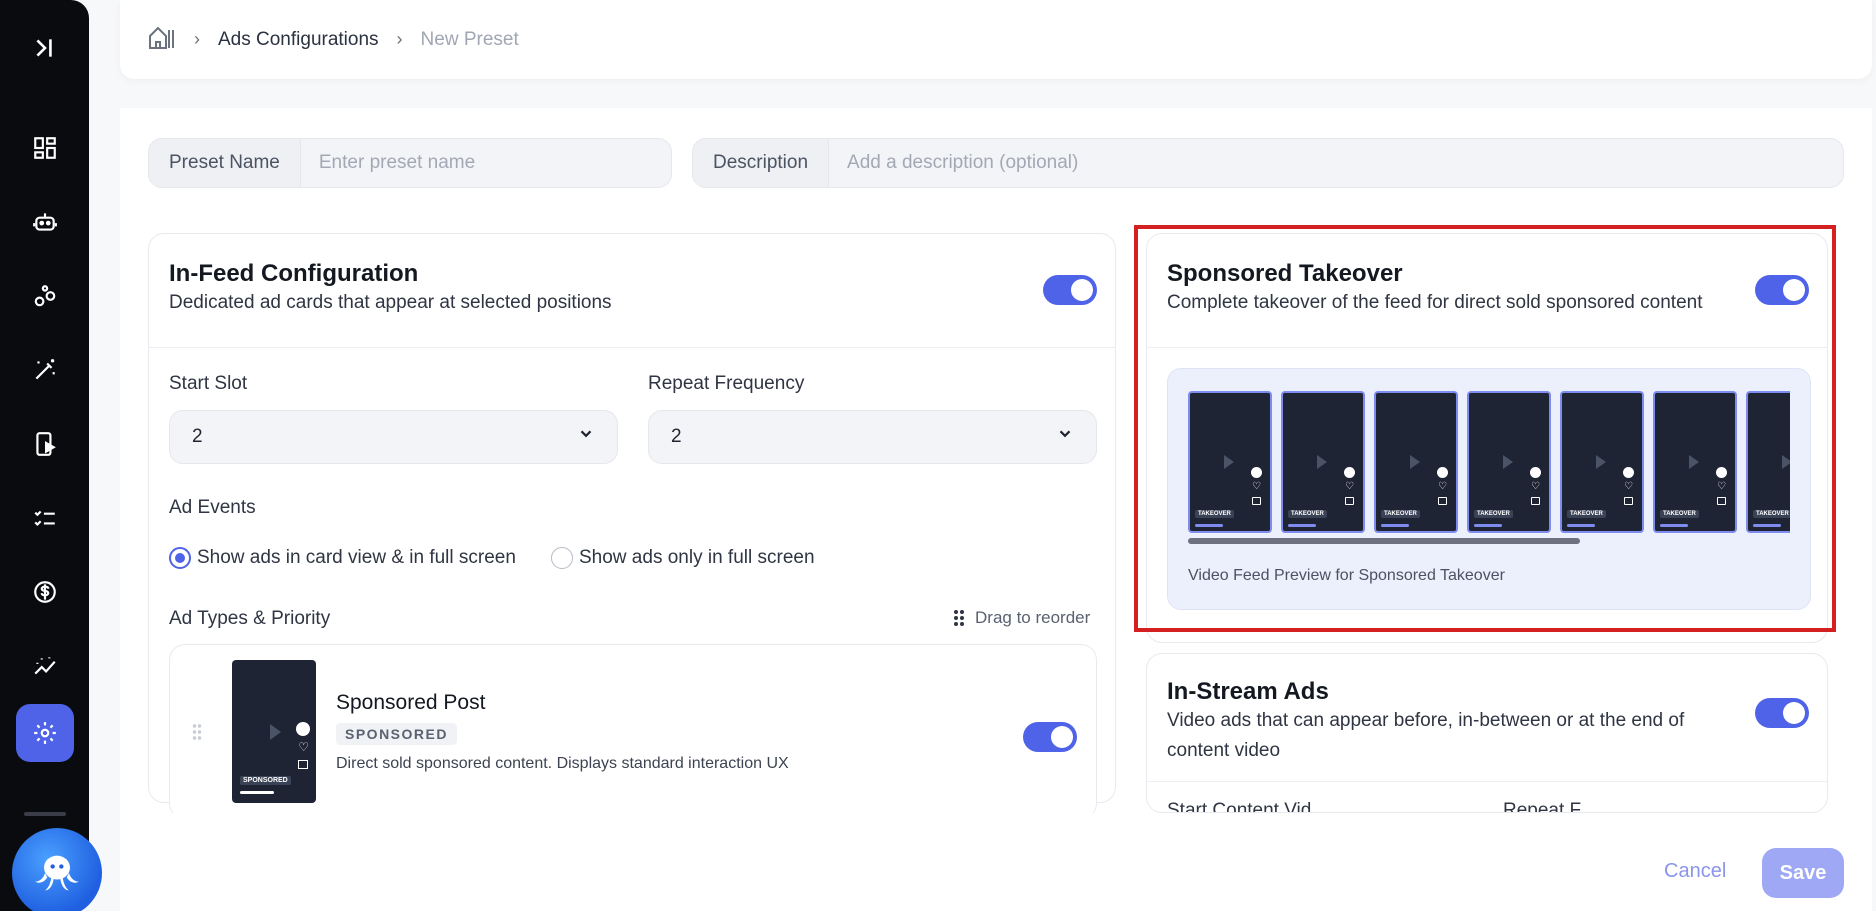 This screenshot has height=911, width=1876. Describe the element at coordinates (265, 780) in the screenshot. I see `sponsored-thumb-tag: SPONSORED` at that location.